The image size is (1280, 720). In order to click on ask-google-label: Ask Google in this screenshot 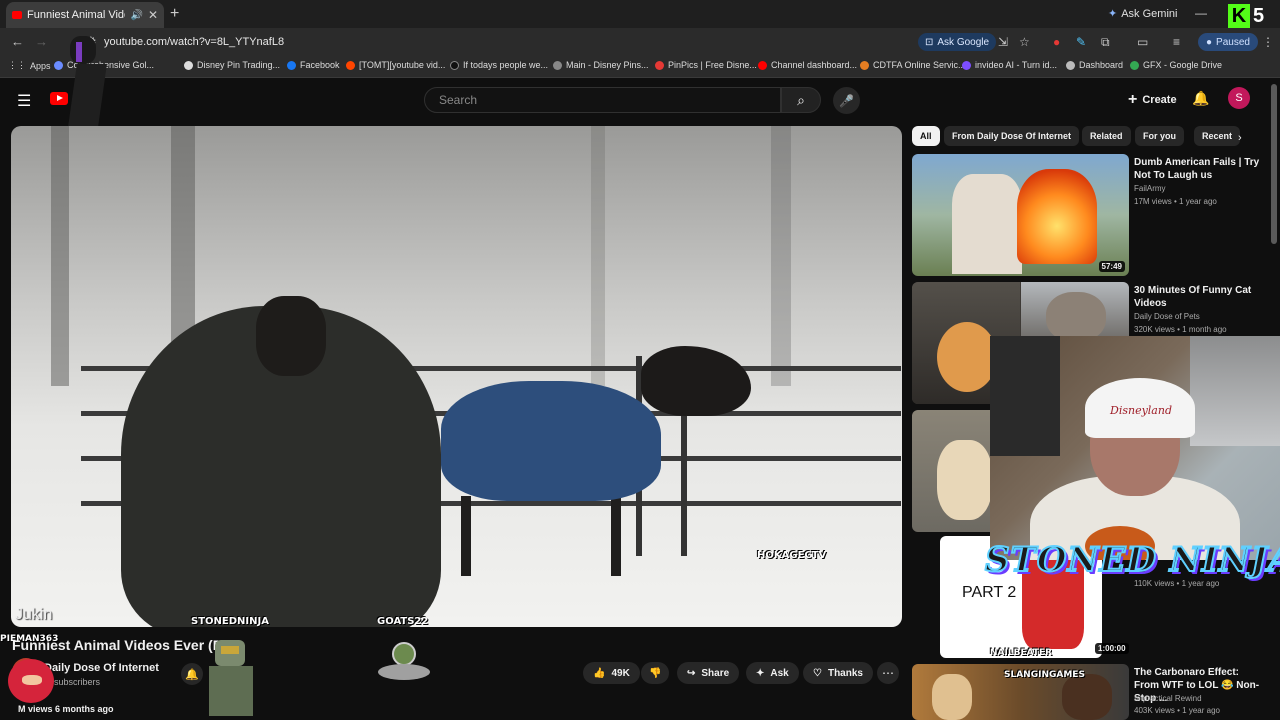, I will do `click(963, 42)`.